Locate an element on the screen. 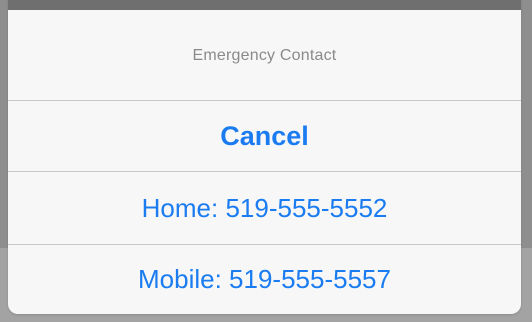 This screenshot has width=532, height=322. sheet-top-edge is located at coordinates (264, 5).